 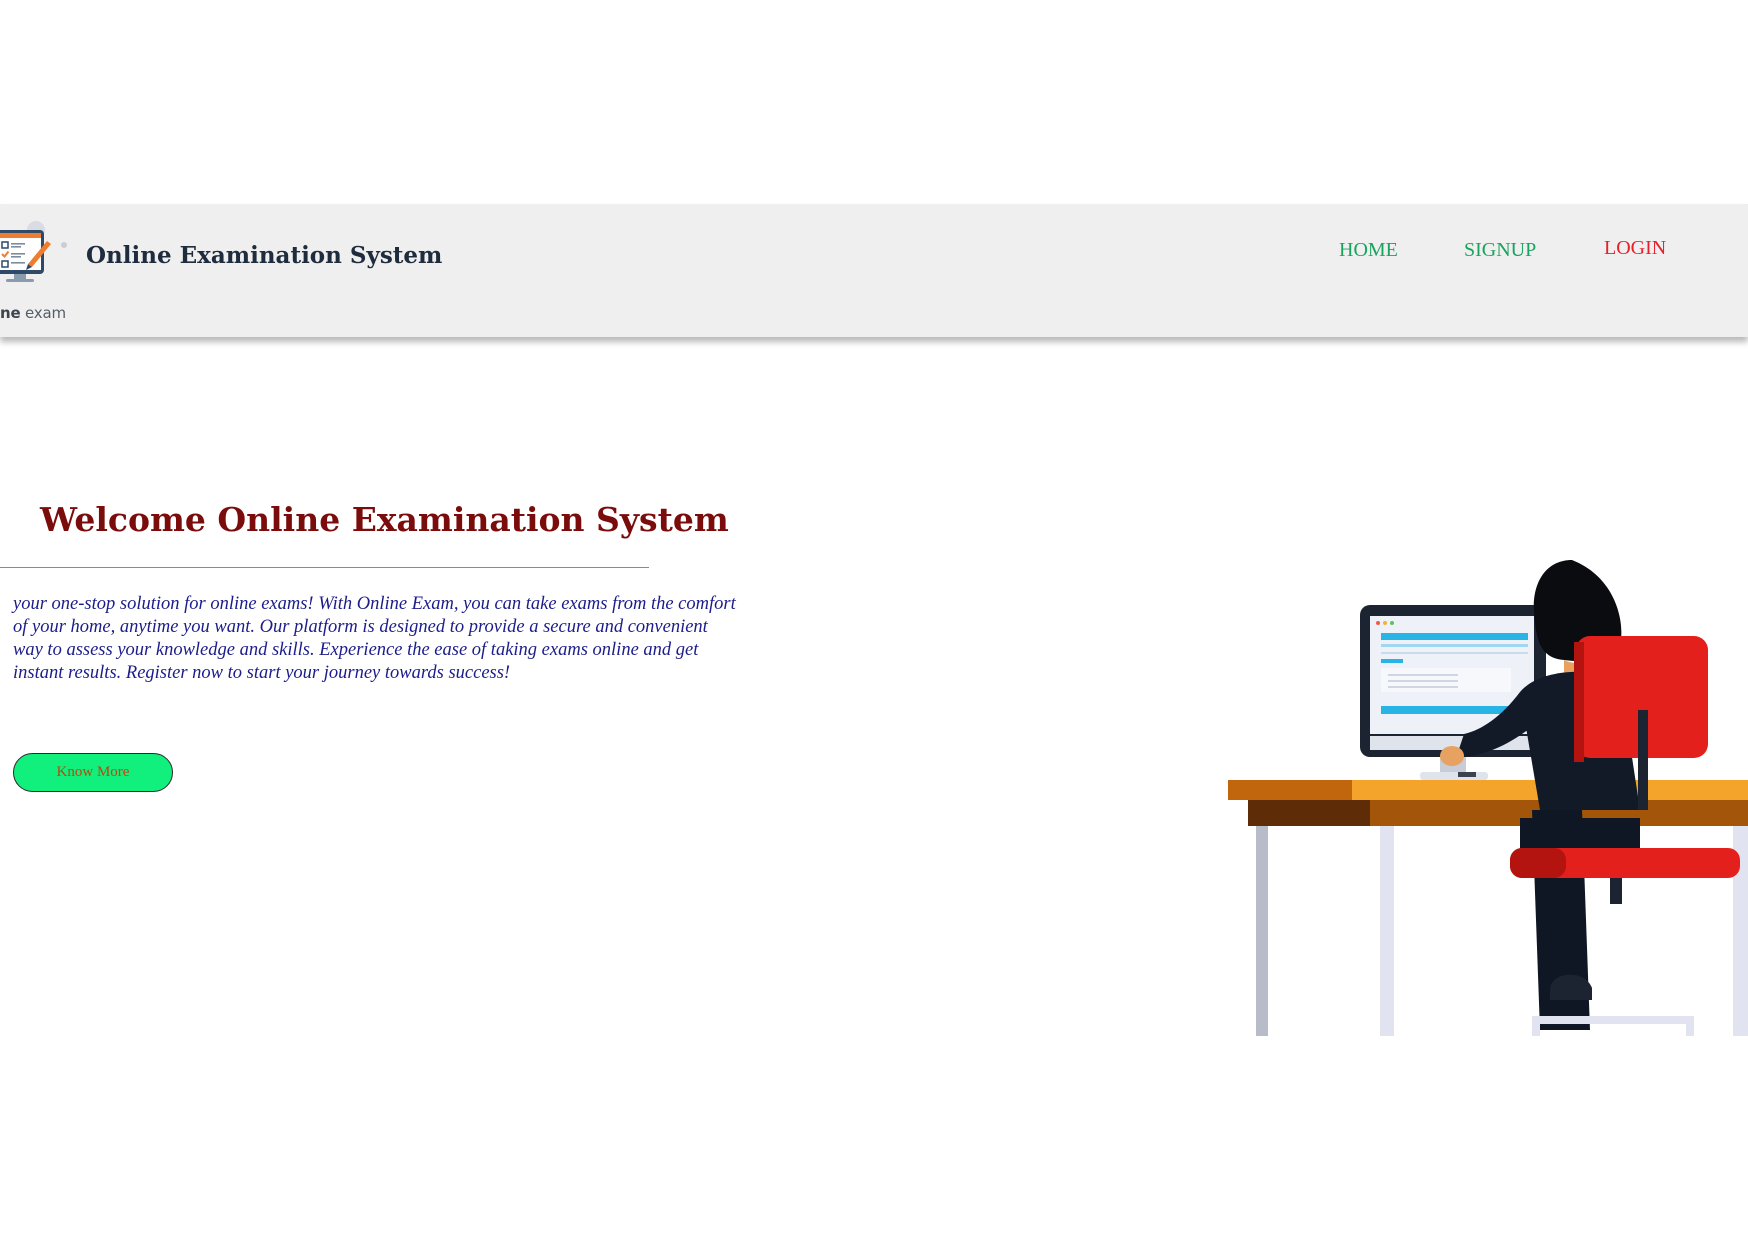 I want to click on person-at-computer-illustration, so click(x=1484, y=798).